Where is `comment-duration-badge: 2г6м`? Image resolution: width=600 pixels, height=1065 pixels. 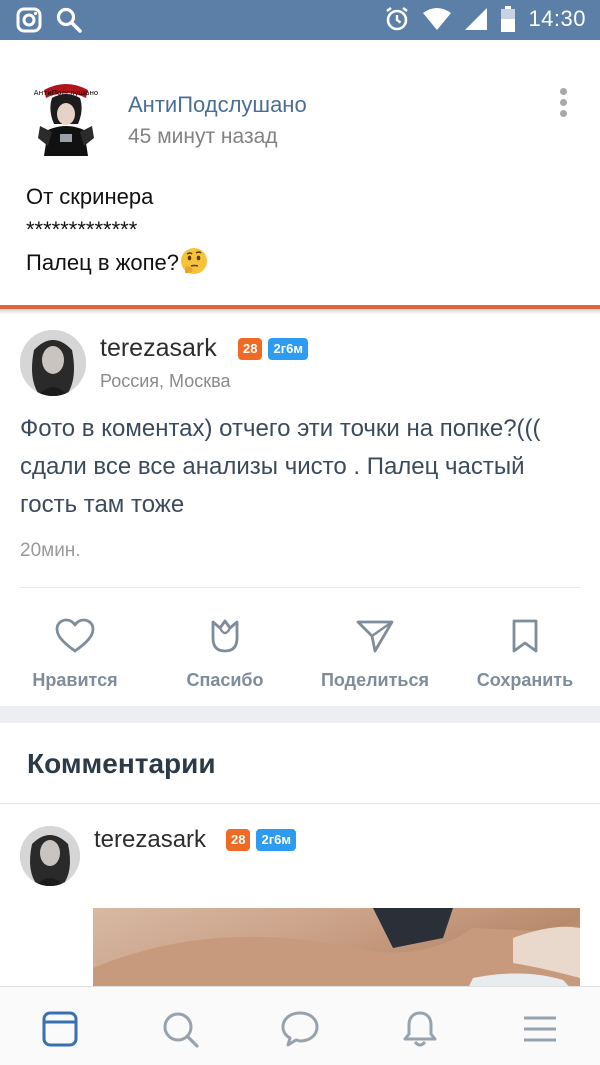 comment-duration-badge: 2г6м is located at coordinates (276, 840).